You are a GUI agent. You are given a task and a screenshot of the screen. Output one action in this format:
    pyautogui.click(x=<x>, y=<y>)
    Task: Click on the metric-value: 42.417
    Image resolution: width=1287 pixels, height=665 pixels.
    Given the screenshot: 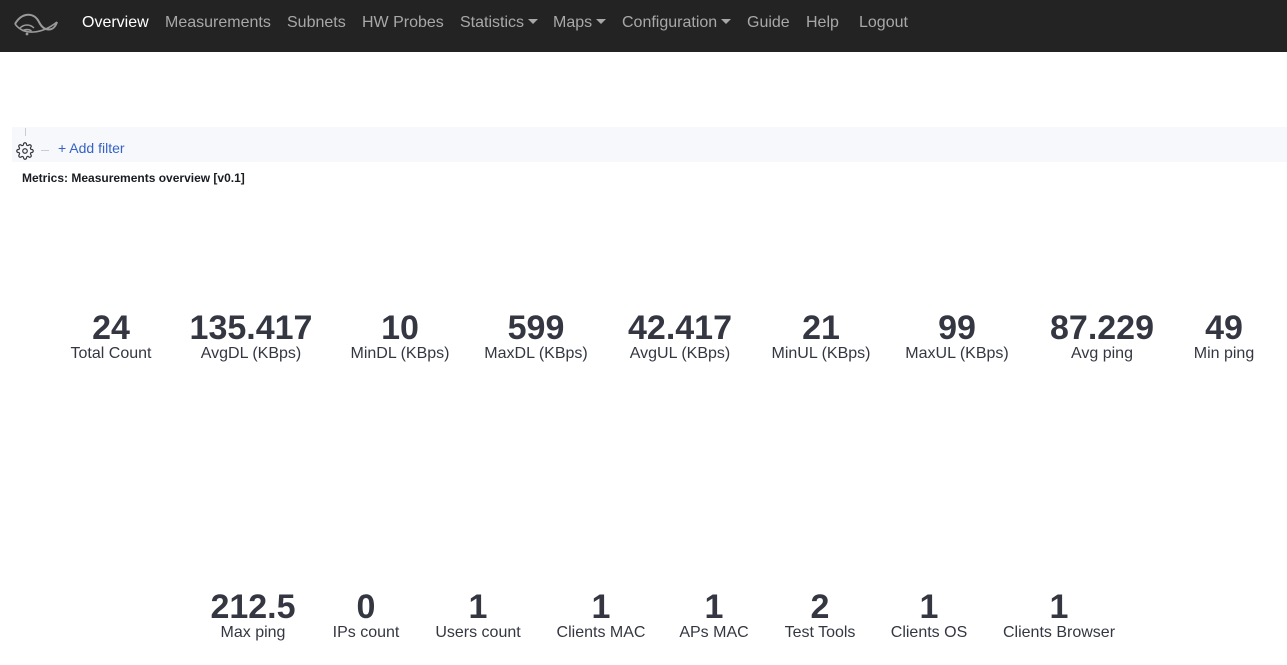 What is the action you would take?
    pyautogui.click(x=680, y=328)
    